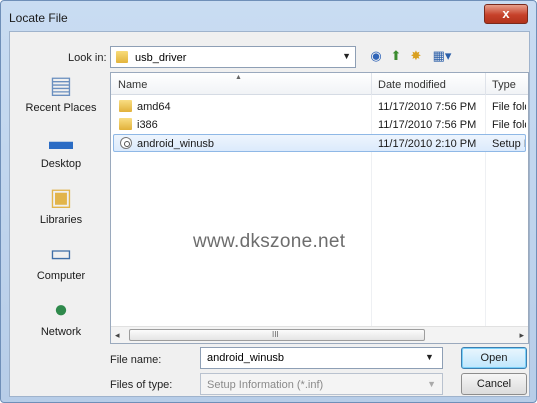 The height and width of the screenshot is (403, 537). Describe the element at coordinates (61, 253) in the screenshot. I see `computer-icon: ▭` at that location.